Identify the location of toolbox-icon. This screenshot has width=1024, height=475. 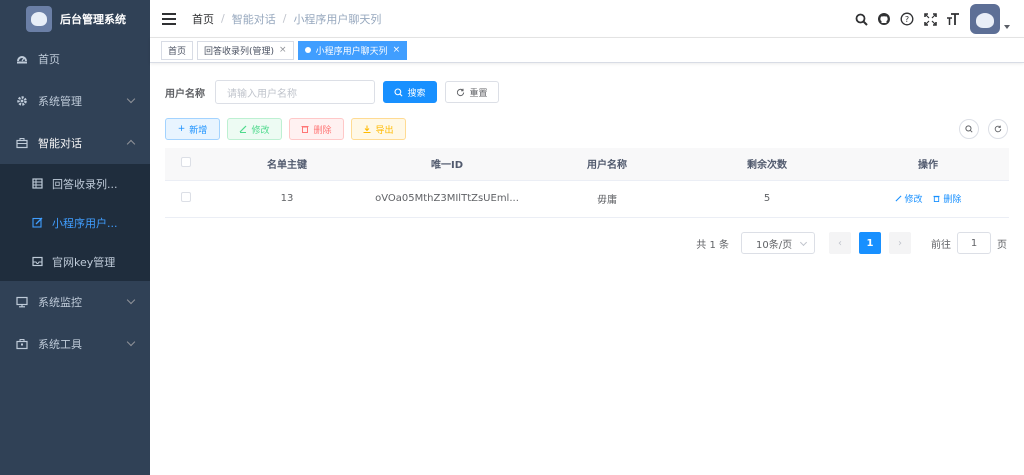
(22, 344).